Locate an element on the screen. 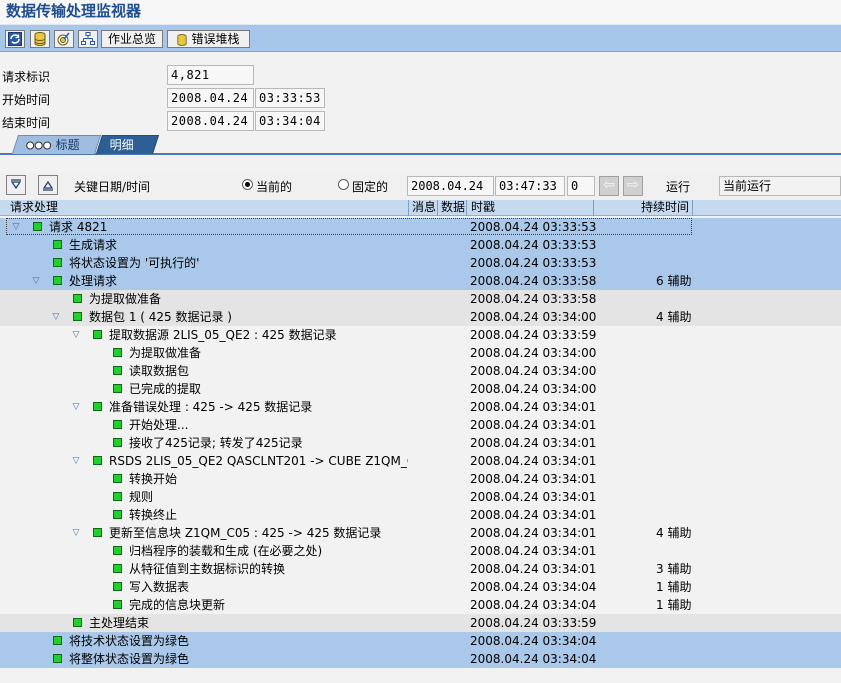 This screenshot has height=683, width=841. tree-row-label: 接收了425记录; 转发了425记录 is located at coordinates (216, 443).